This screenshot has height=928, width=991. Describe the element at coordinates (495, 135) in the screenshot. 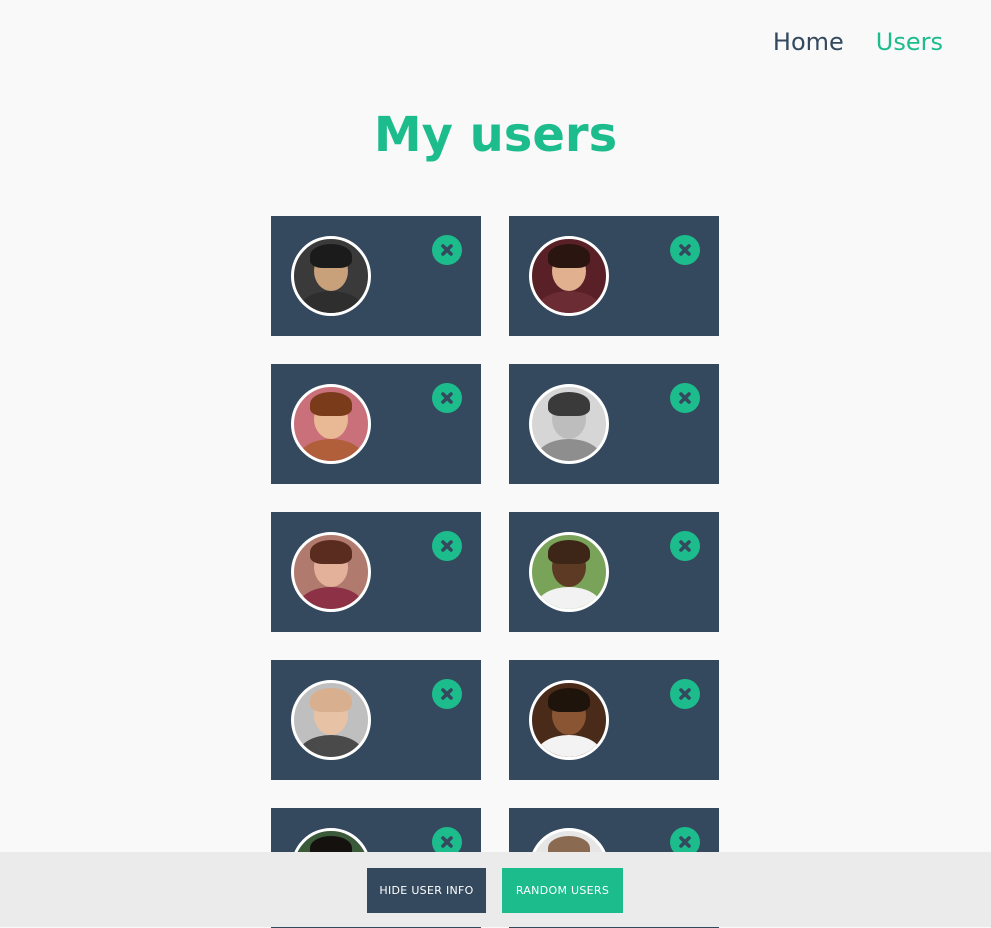

I see `page-title: My users` at that location.